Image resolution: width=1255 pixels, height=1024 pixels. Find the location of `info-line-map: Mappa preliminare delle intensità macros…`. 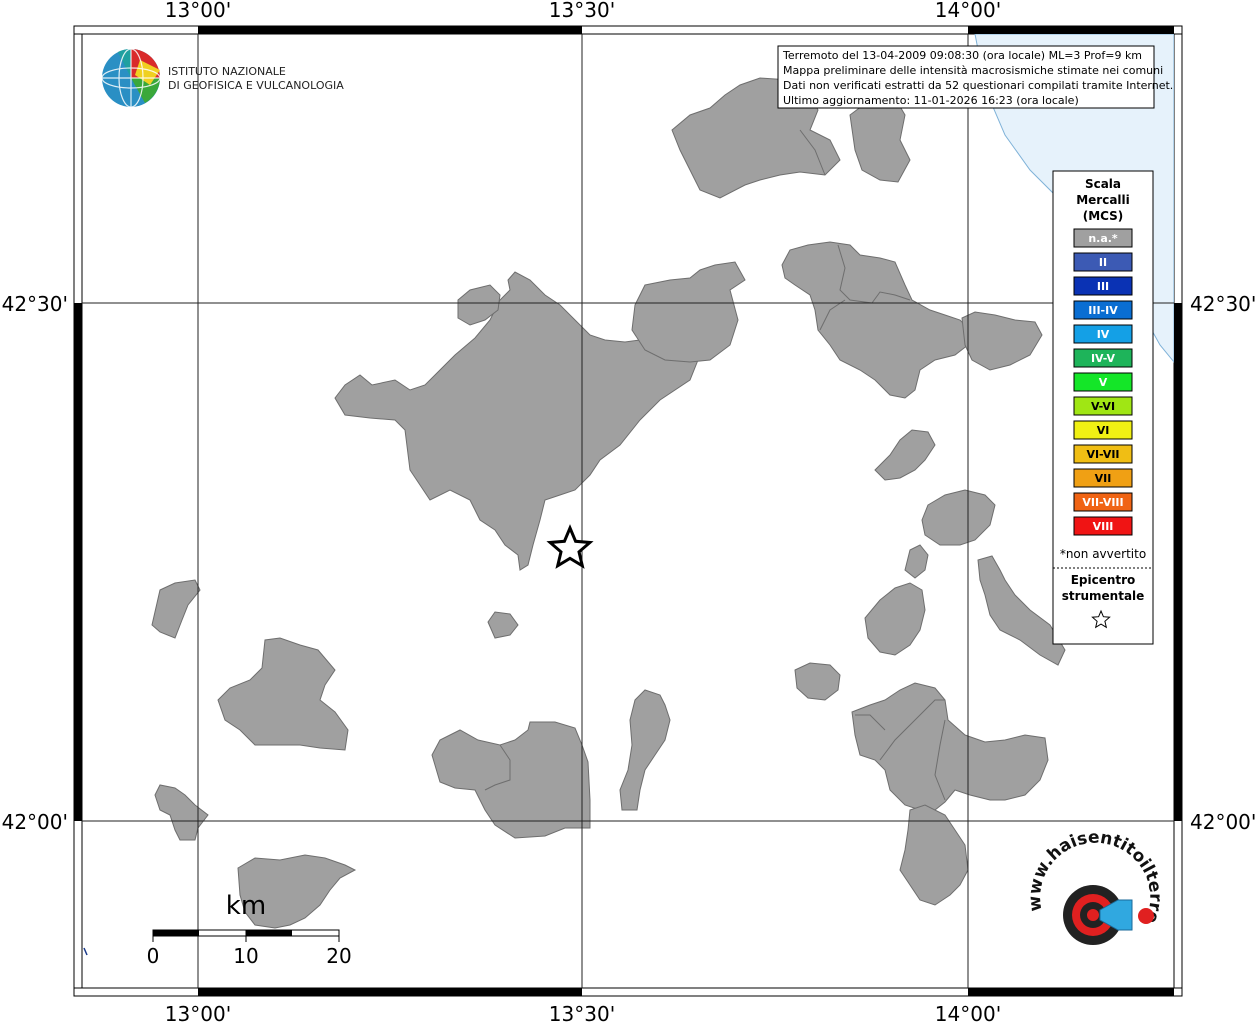

info-line-map: Mappa preliminare delle intensità macros… is located at coordinates (973, 70).